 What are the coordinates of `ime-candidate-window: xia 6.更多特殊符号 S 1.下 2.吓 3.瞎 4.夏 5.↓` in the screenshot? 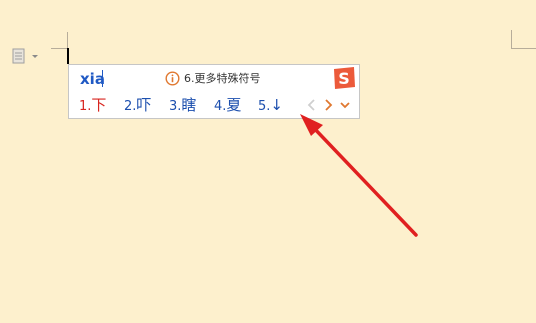 It's located at (214, 91).